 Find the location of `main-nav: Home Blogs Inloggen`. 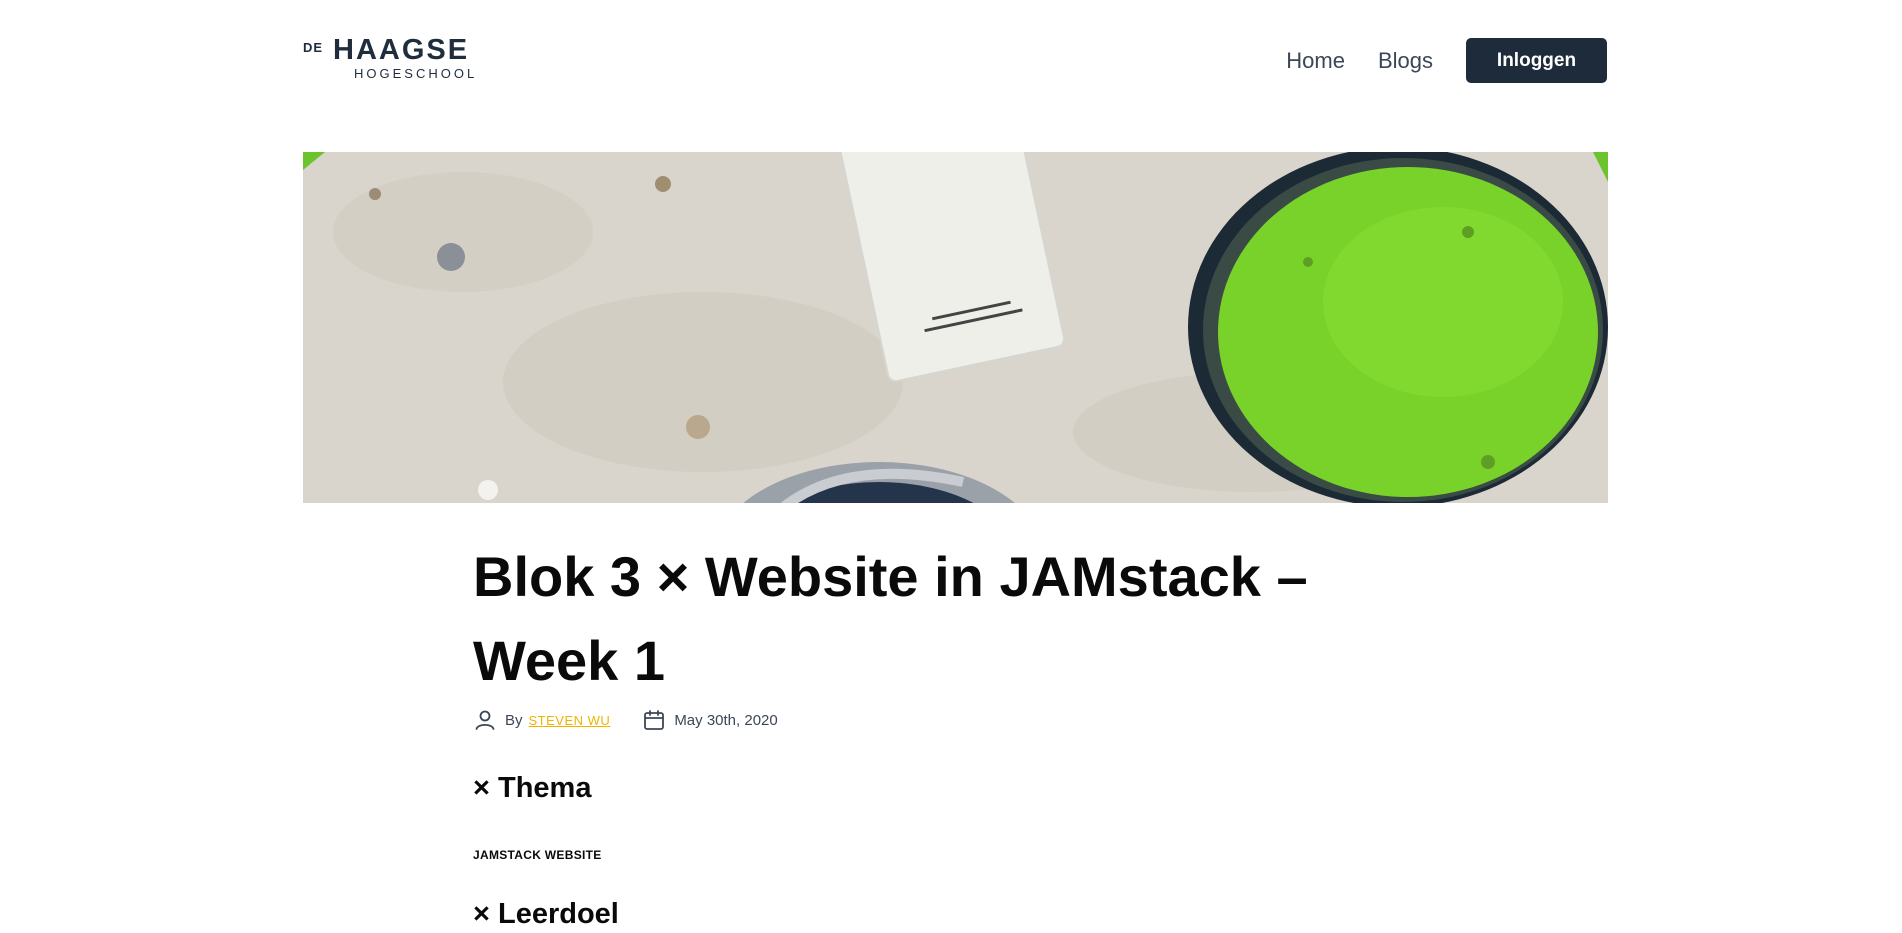

main-nav: Home Blogs Inloggen is located at coordinates (1446, 60).